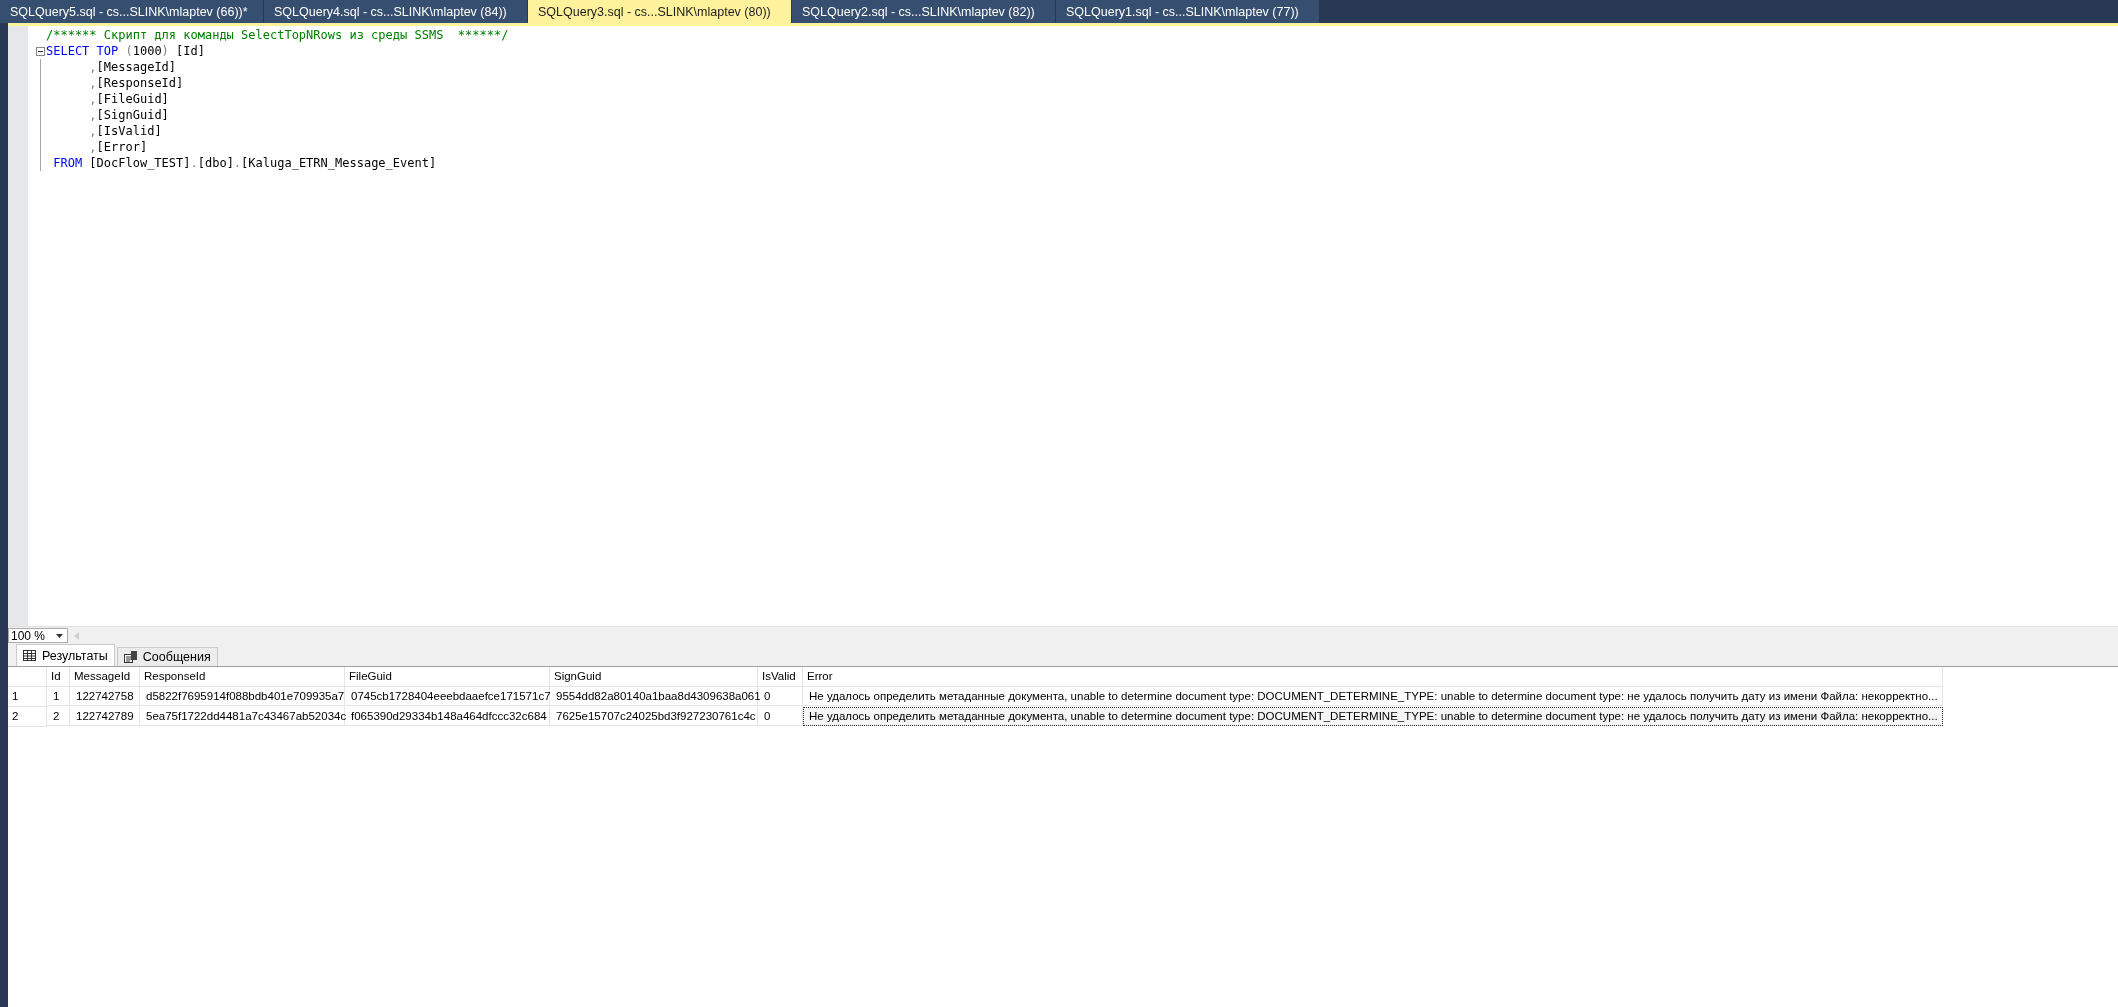 The width and height of the screenshot is (2118, 1007). I want to click on document-tab: SQLQuery1.sql - cs...SLINK\mlaptev (77)), so click(1187, 11).